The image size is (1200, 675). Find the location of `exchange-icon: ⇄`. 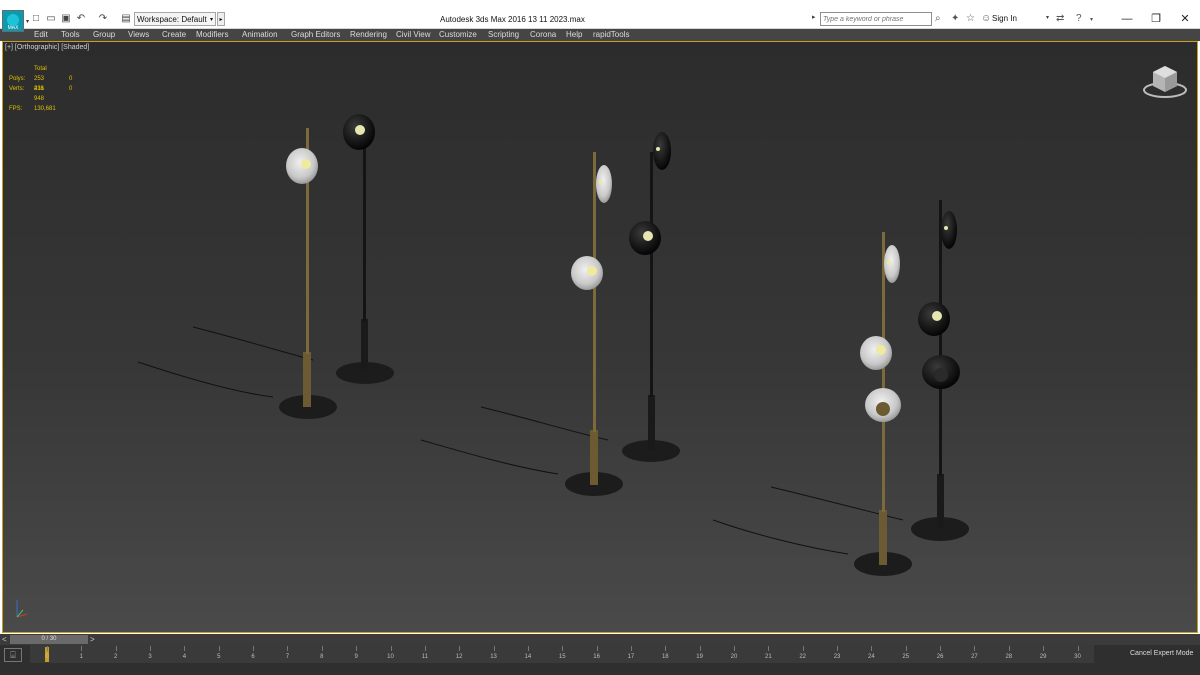

exchange-icon: ⇄ is located at coordinates (1060, 18).